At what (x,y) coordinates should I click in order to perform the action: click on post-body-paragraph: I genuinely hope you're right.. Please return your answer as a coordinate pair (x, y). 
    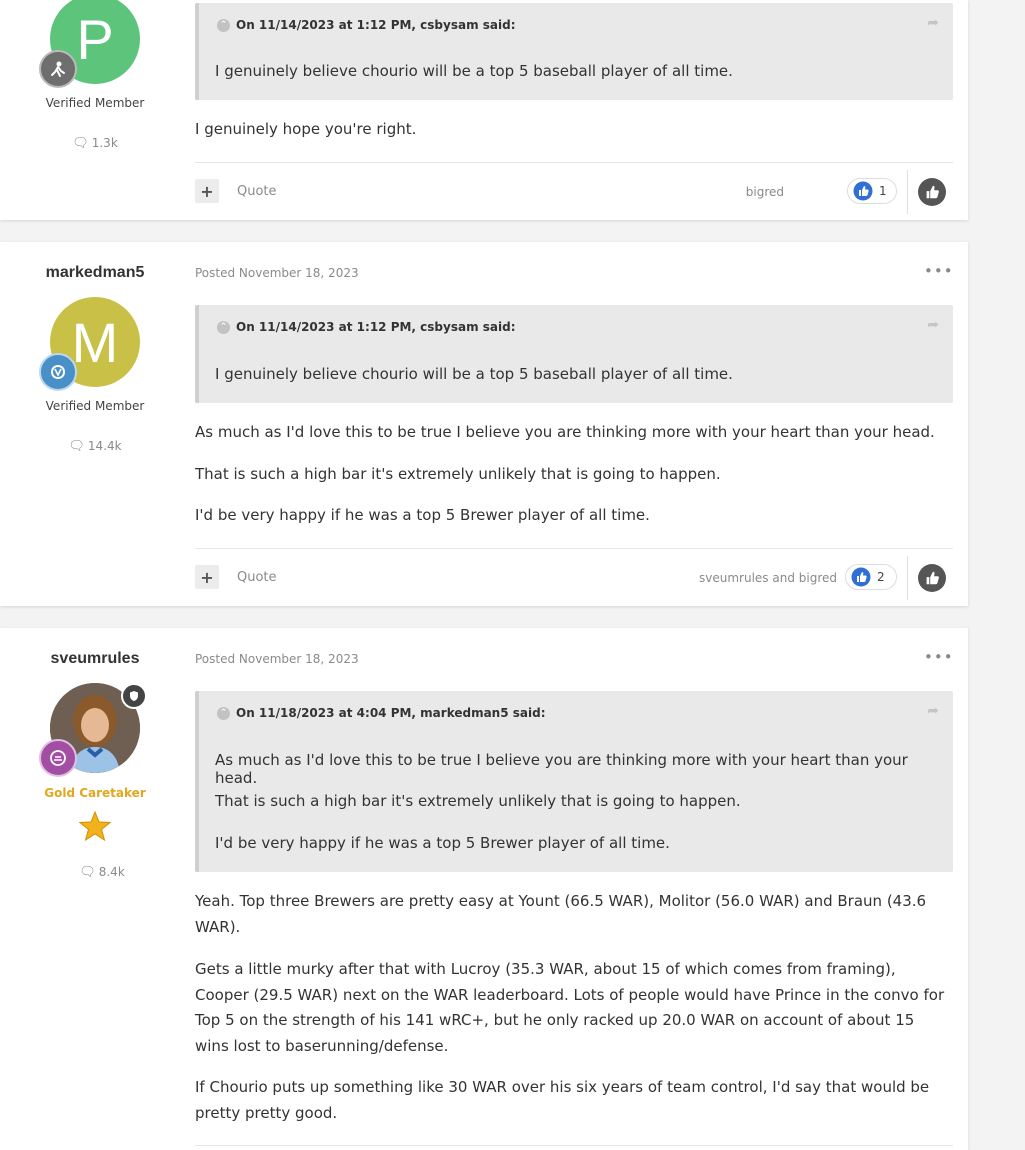
    Looking at the image, I should click on (306, 129).